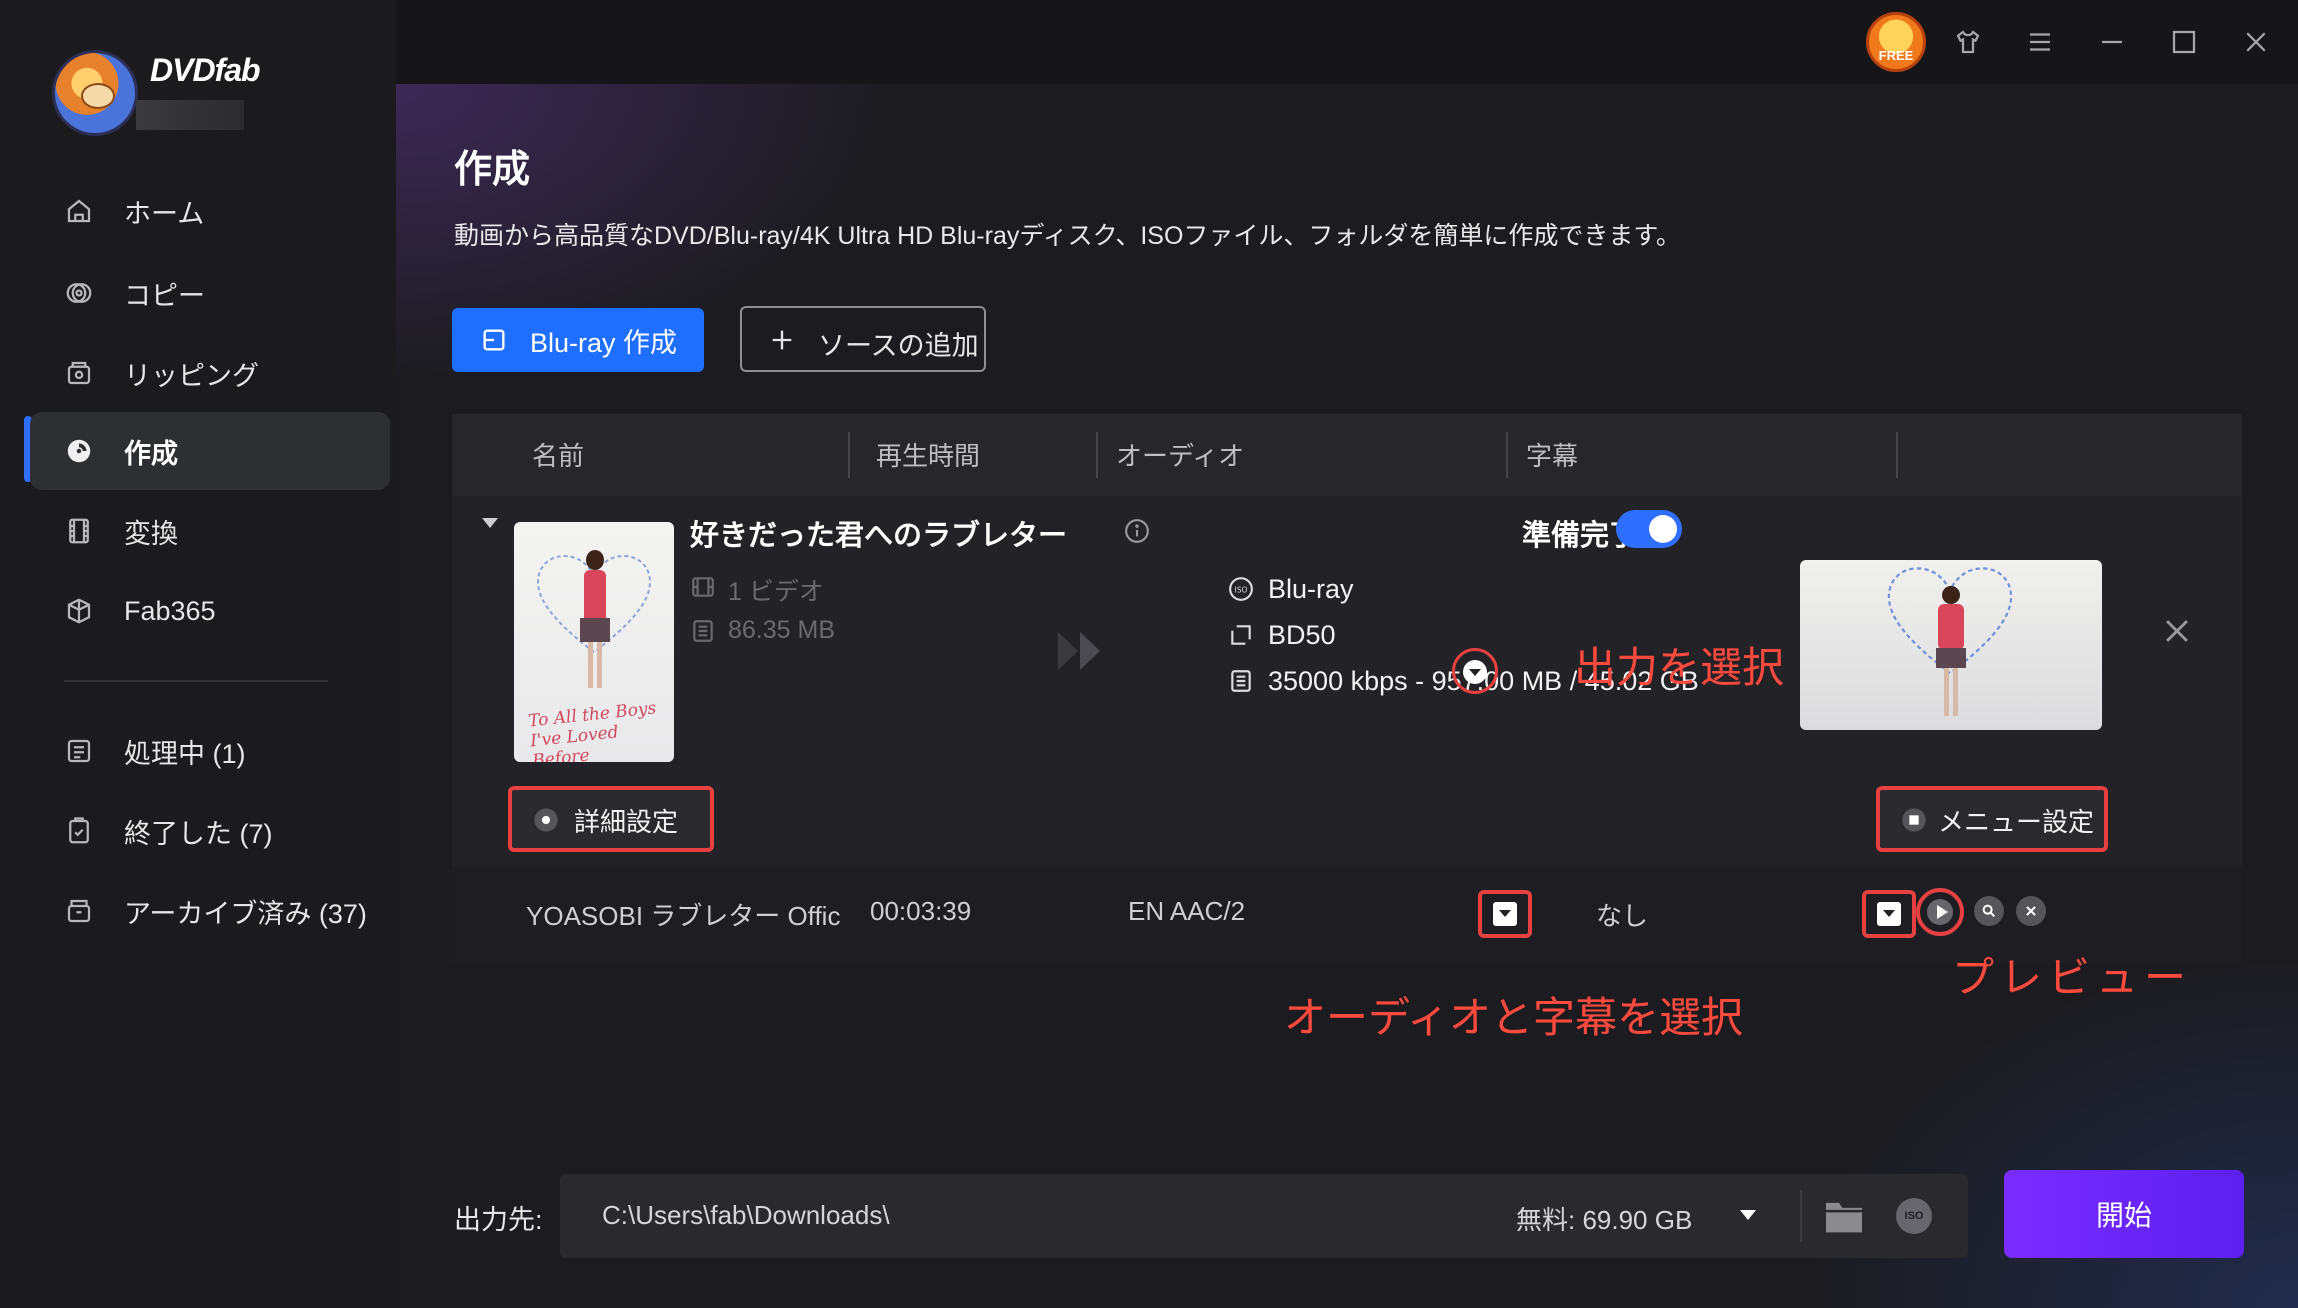 The image size is (2298, 1308). I want to click on menu-layout-icon, so click(1914, 820).